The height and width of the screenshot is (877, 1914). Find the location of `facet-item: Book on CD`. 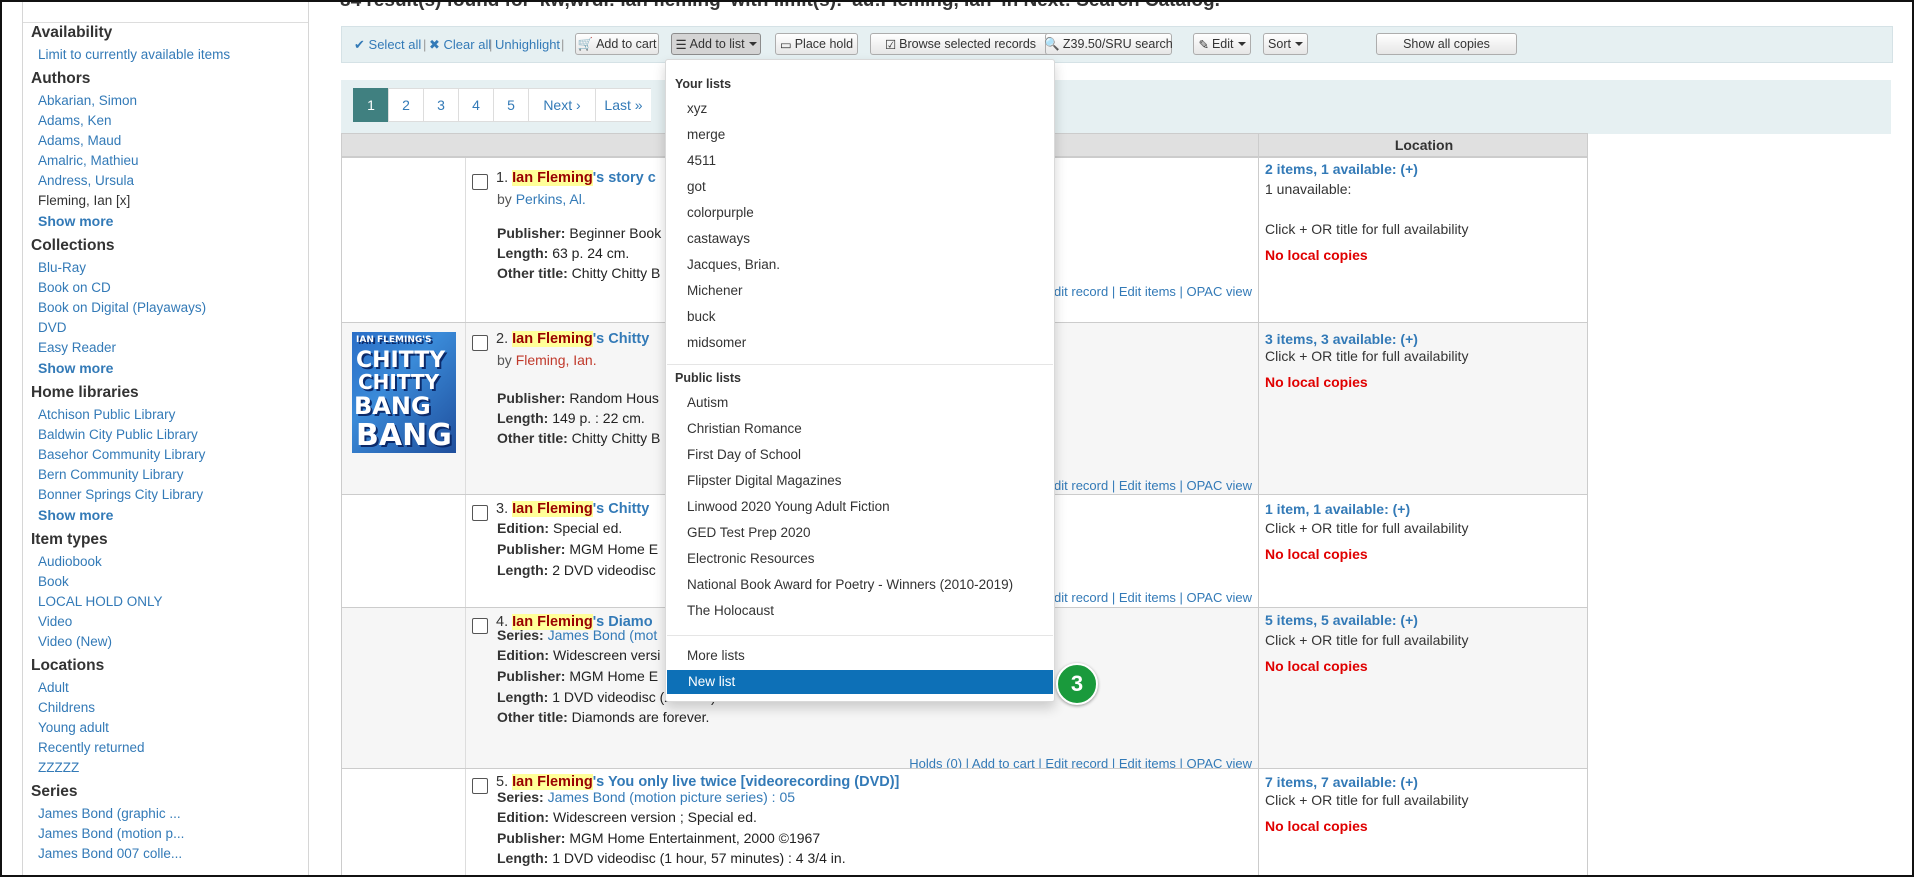

facet-item: Book on CD is located at coordinates (165, 288).